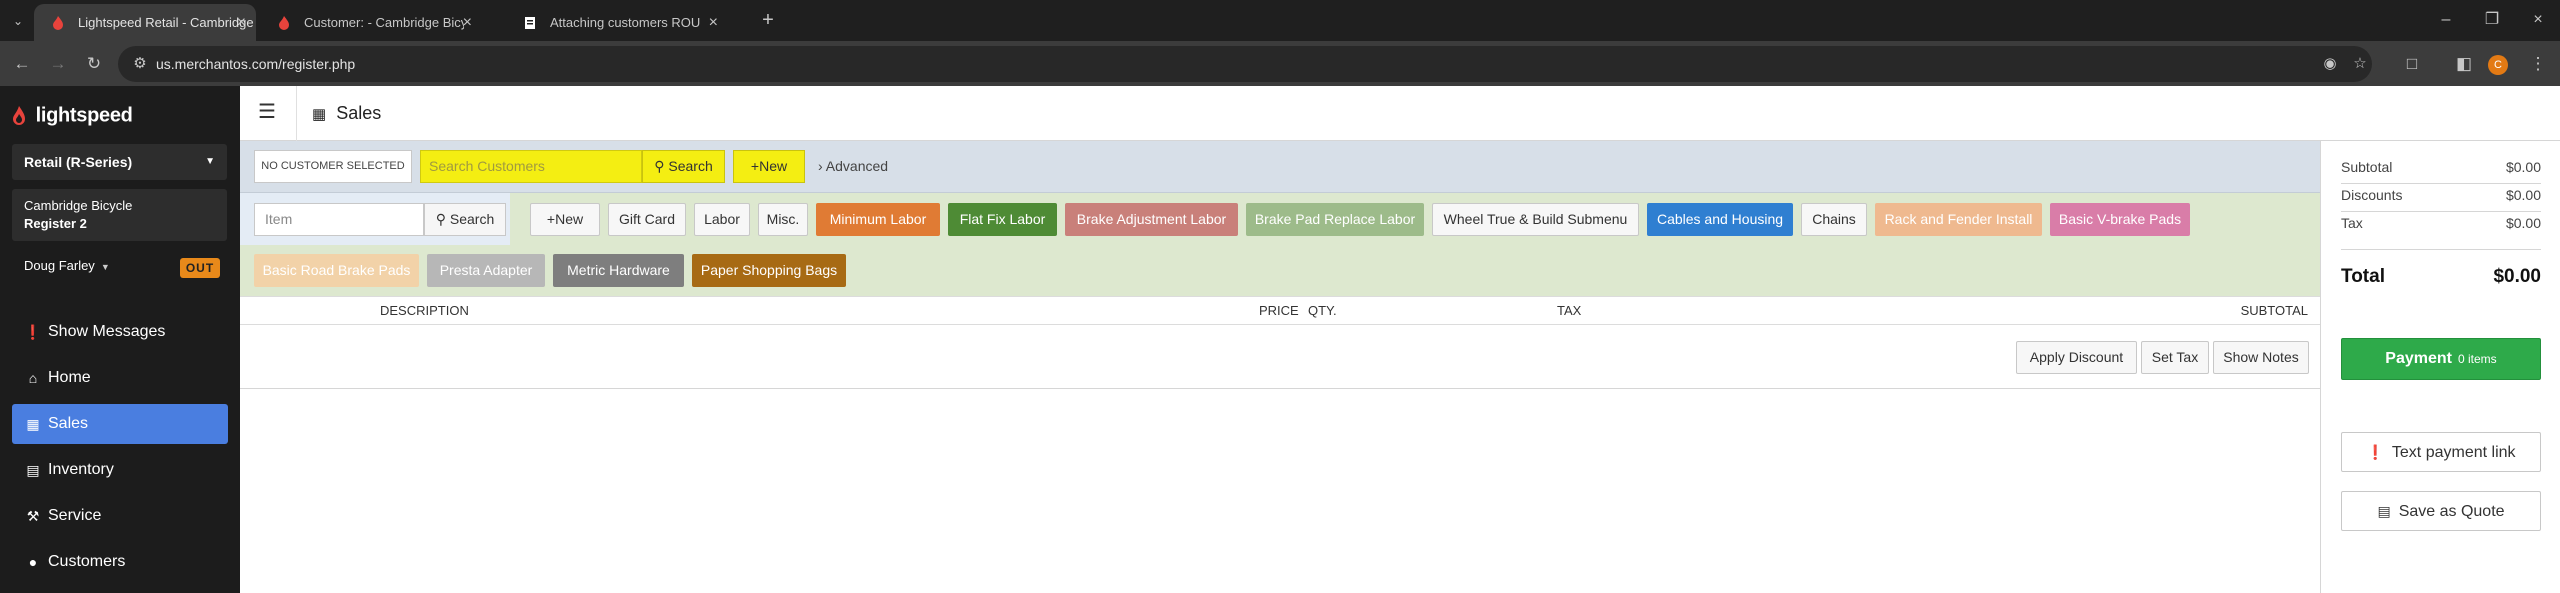 This screenshot has height=593, width=2560. I want to click on text-payment-link-button: ❗ Text payment link, so click(2441, 452).